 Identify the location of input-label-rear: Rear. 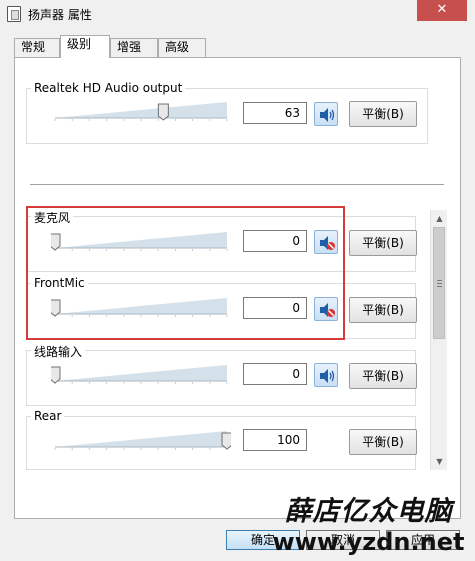
(48, 416).